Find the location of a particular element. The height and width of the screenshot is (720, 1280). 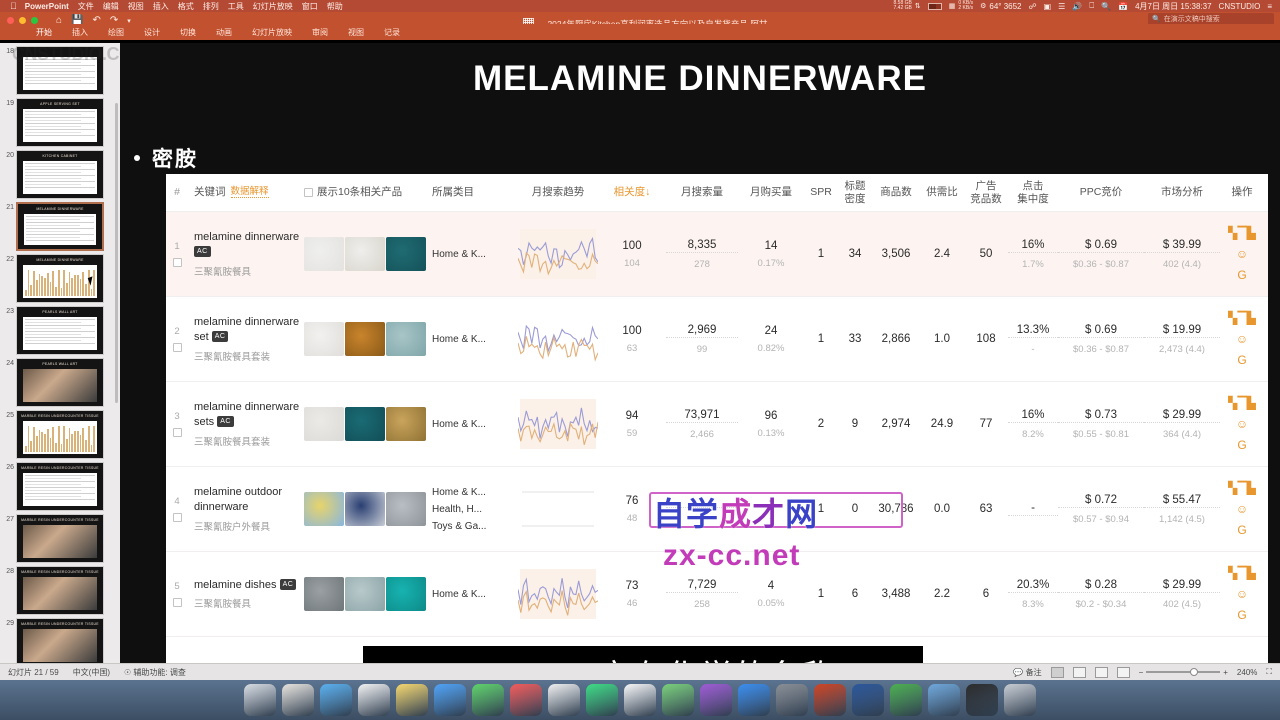

thumbnail-preview is located at coordinates (60, 70).